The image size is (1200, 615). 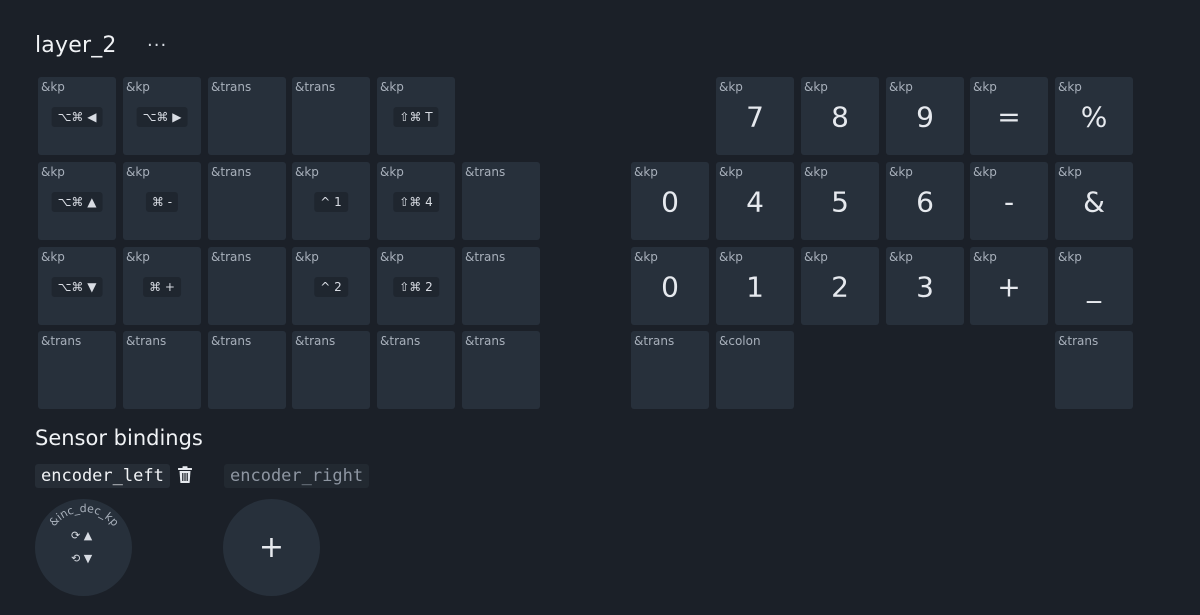 What do you see at coordinates (76, 45) in the screenshot?
I see `layer-title: layer_2` at bounding box center [76, 45].